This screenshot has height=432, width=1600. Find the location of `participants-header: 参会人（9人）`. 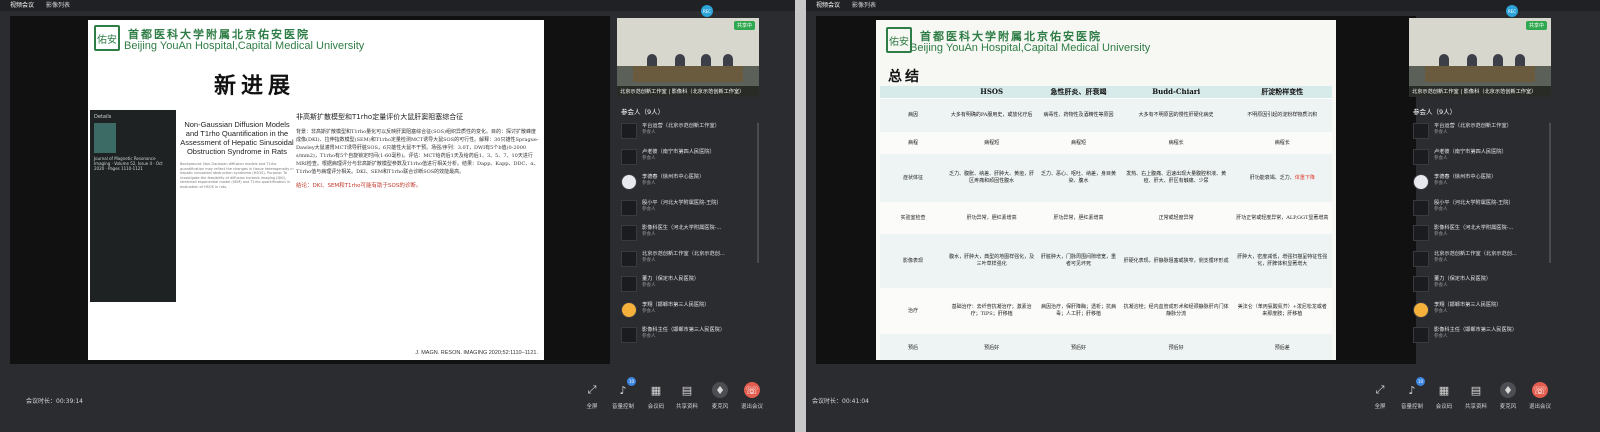

participants-header: 参会人（9人） is located at coordinates (643, 112).